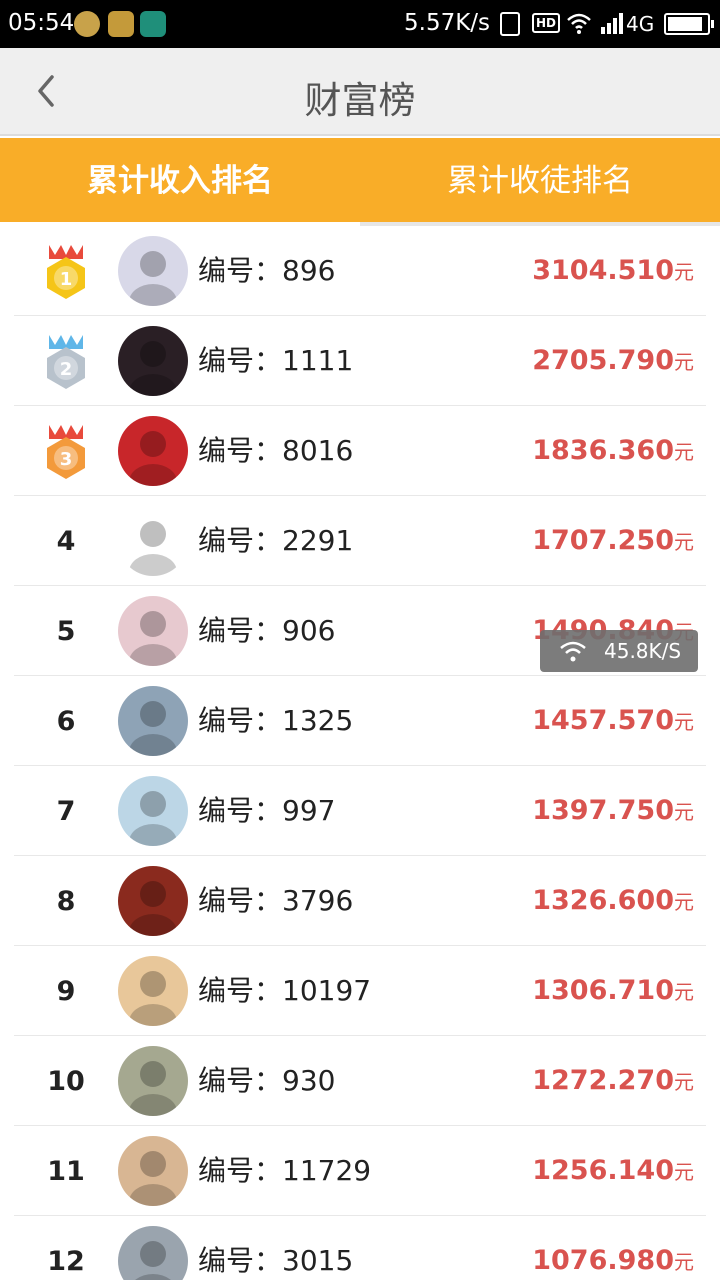 This screenshot has height=1280, width=720. I want to click on battery-icon, so click(689, 24).